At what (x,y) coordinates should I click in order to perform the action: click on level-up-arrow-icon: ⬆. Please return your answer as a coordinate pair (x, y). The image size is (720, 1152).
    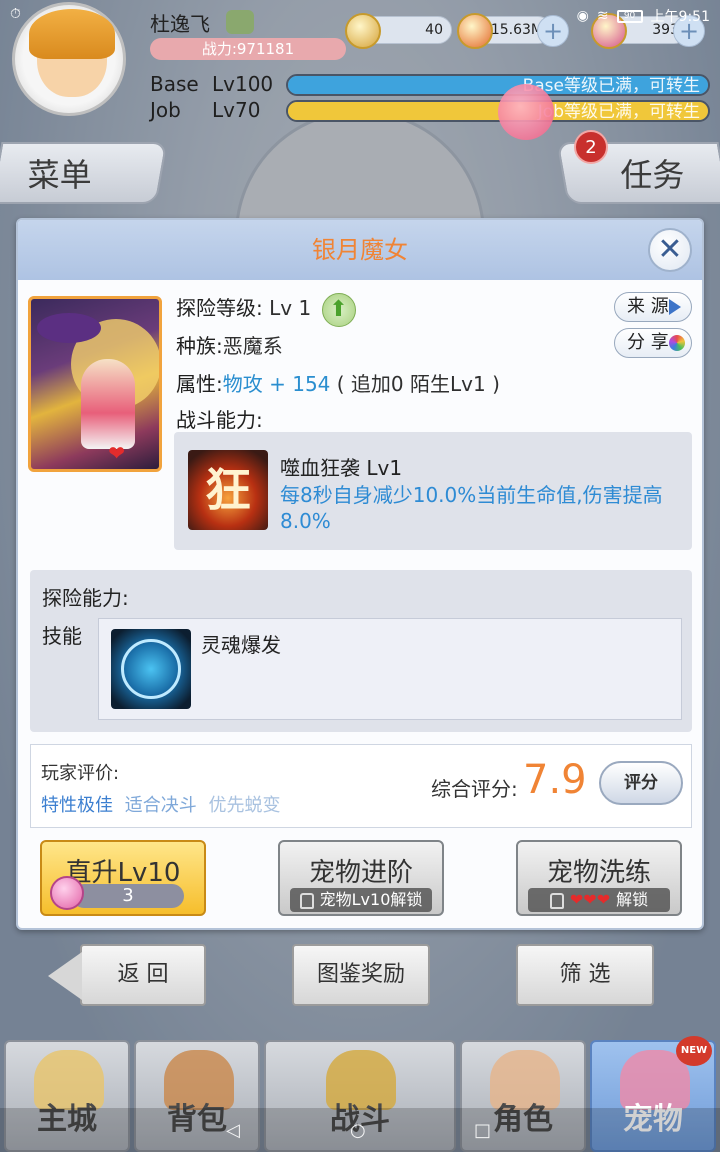
    Looking at the image, I should click on (338, 309).